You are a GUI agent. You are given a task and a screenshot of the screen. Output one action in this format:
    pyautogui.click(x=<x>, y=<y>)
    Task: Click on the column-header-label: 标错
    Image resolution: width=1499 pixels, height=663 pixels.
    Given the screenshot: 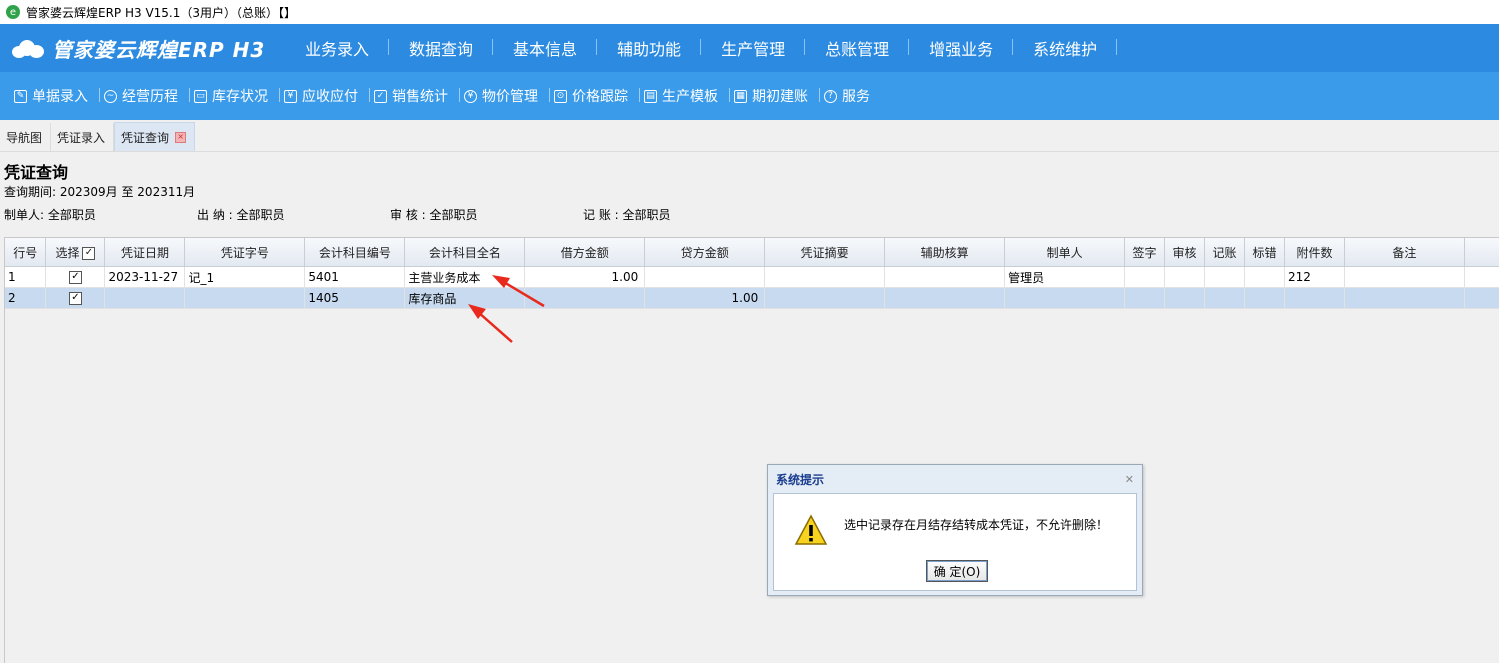 What is the action you would take?
    pyautogui.click(x=1264, y=252)
    